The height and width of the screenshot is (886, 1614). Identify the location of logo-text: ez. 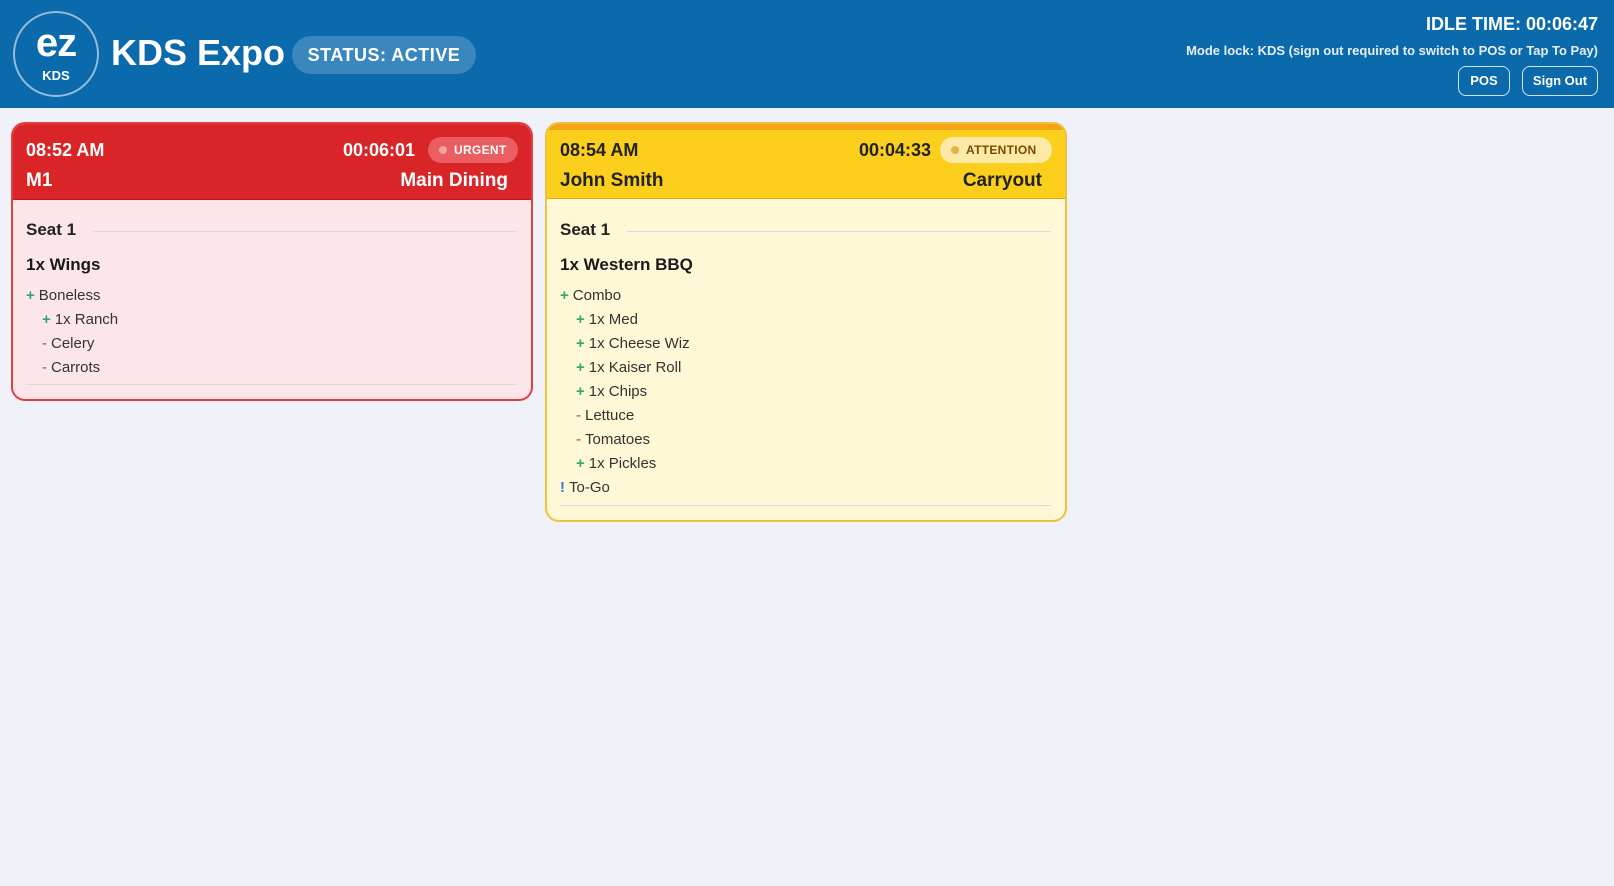
(56, 43).